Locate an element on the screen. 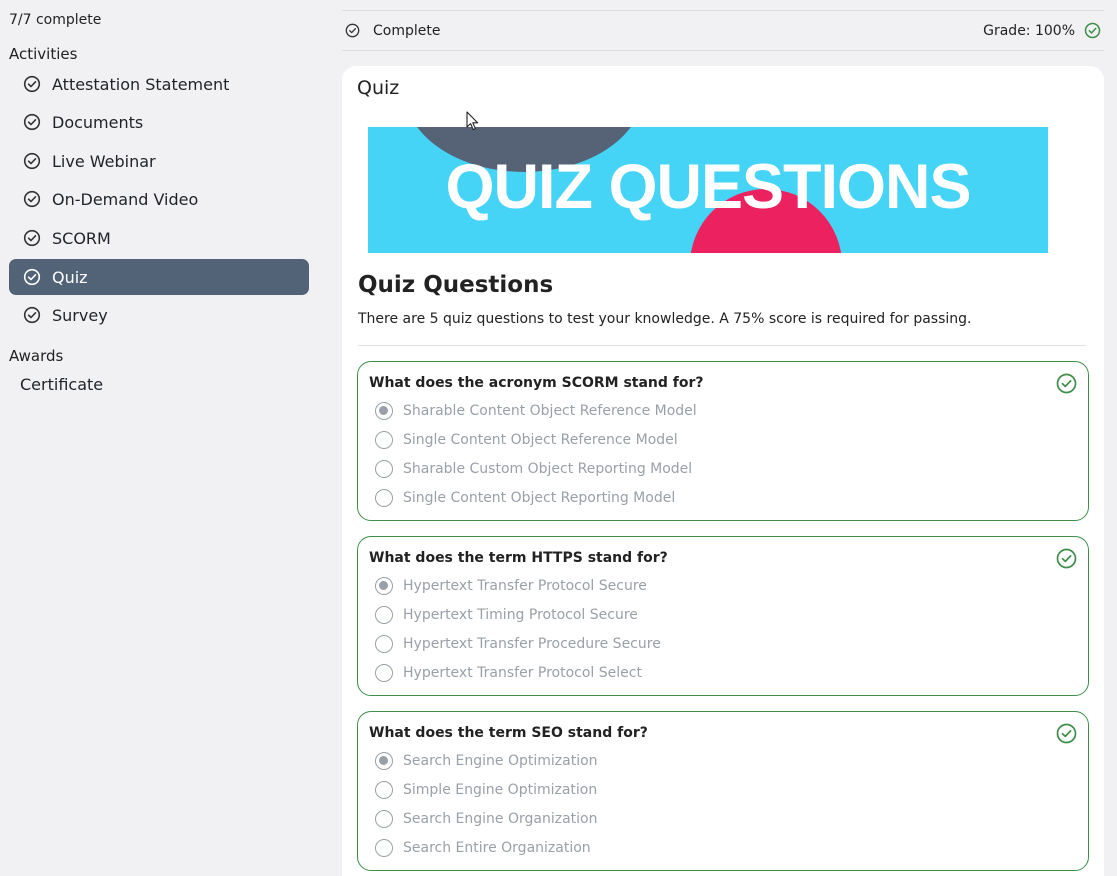 This screenshot has width=1117, height=876. activities-label: Activities is located at coordinates (43, 54).